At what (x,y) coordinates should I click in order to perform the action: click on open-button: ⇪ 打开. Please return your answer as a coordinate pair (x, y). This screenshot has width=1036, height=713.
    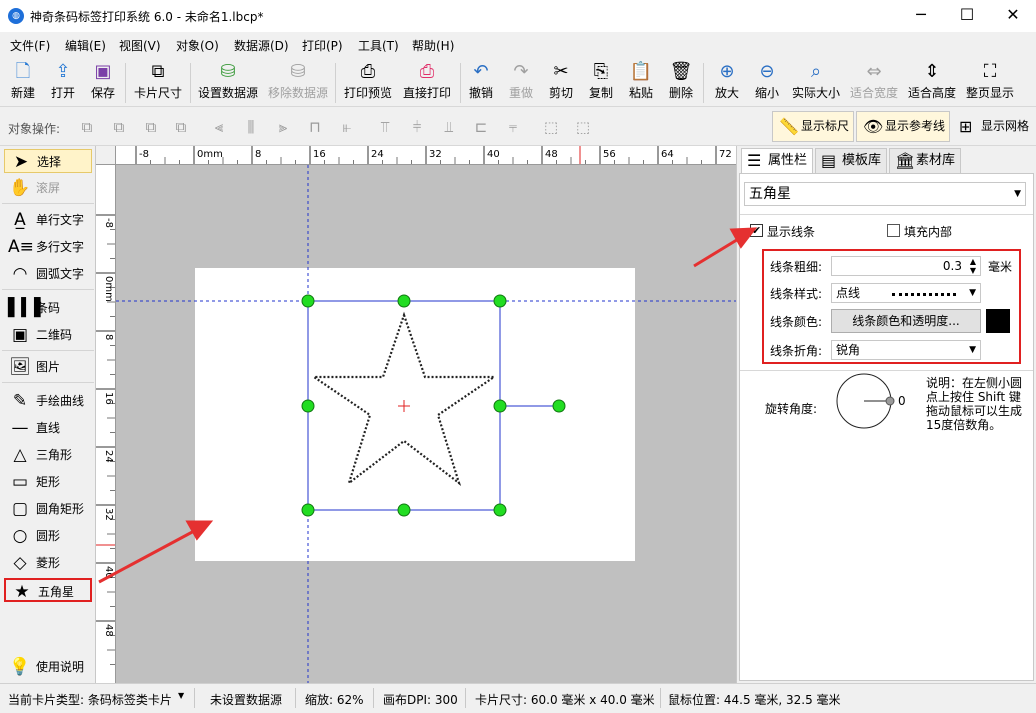
    Looking at the image, I should click on (63, 83).